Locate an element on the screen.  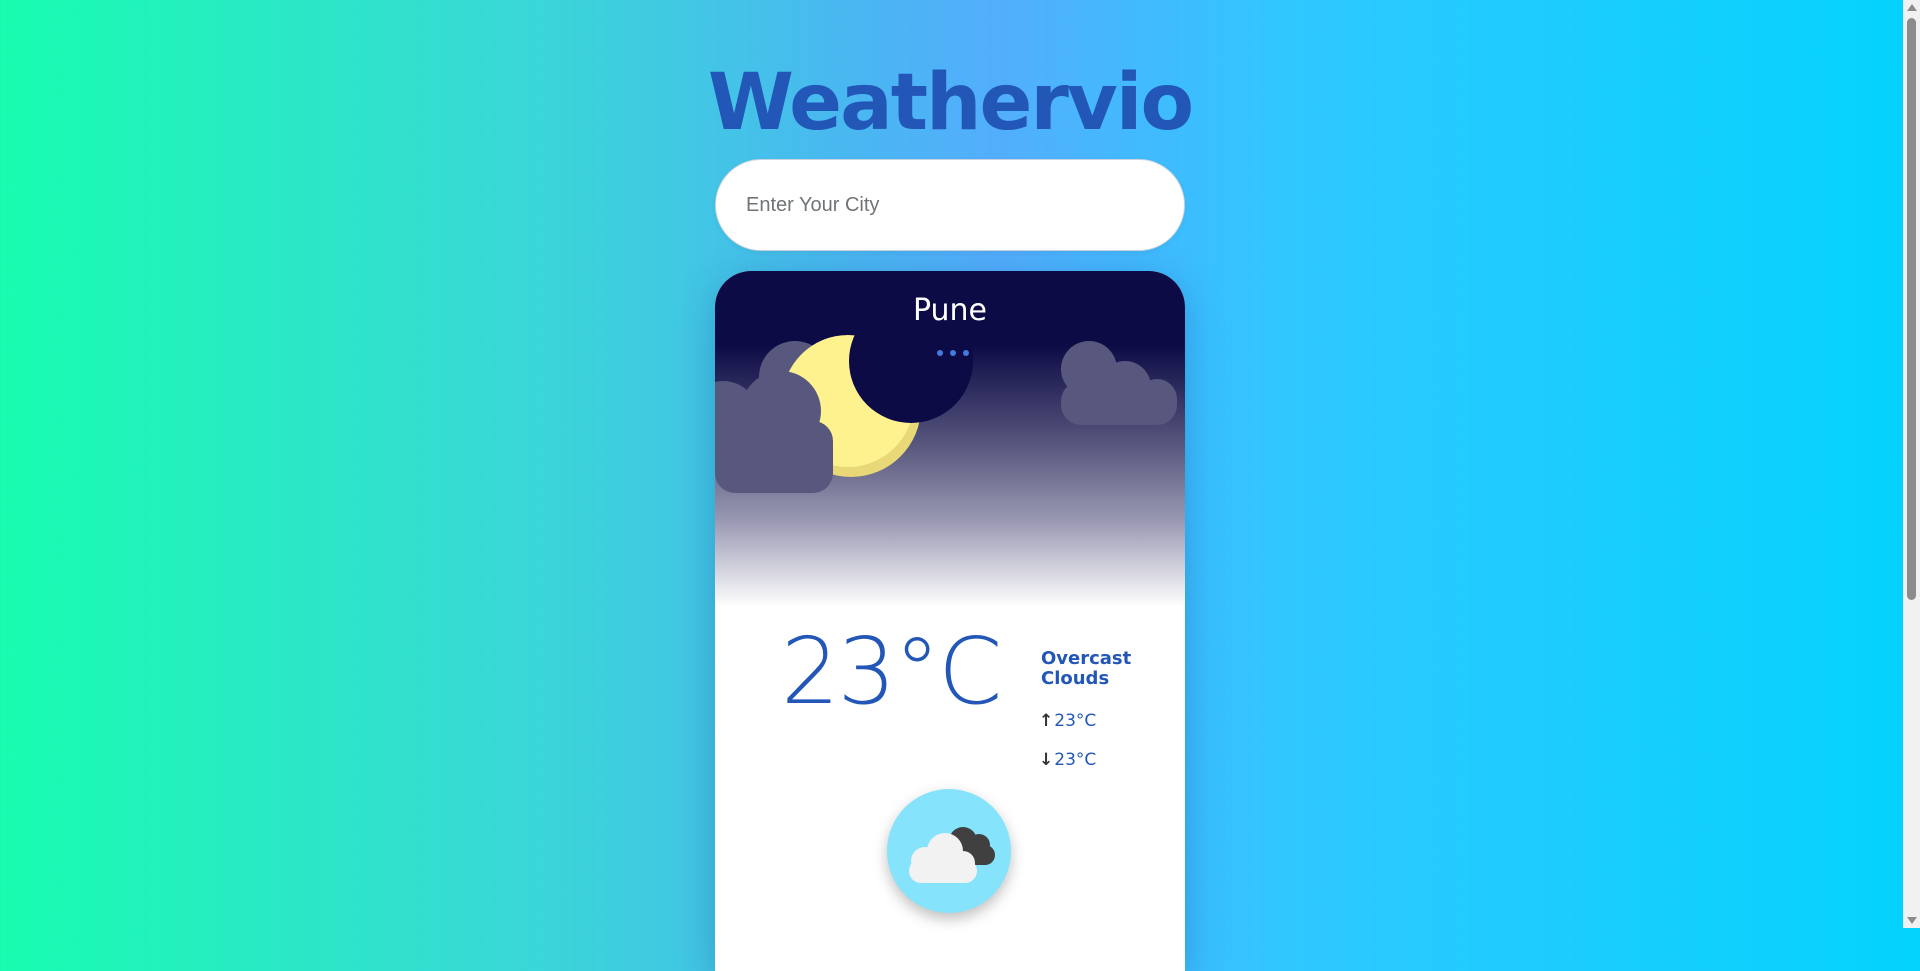
arrow-up-icon: ↑ is located at coordinates (1046, 721).